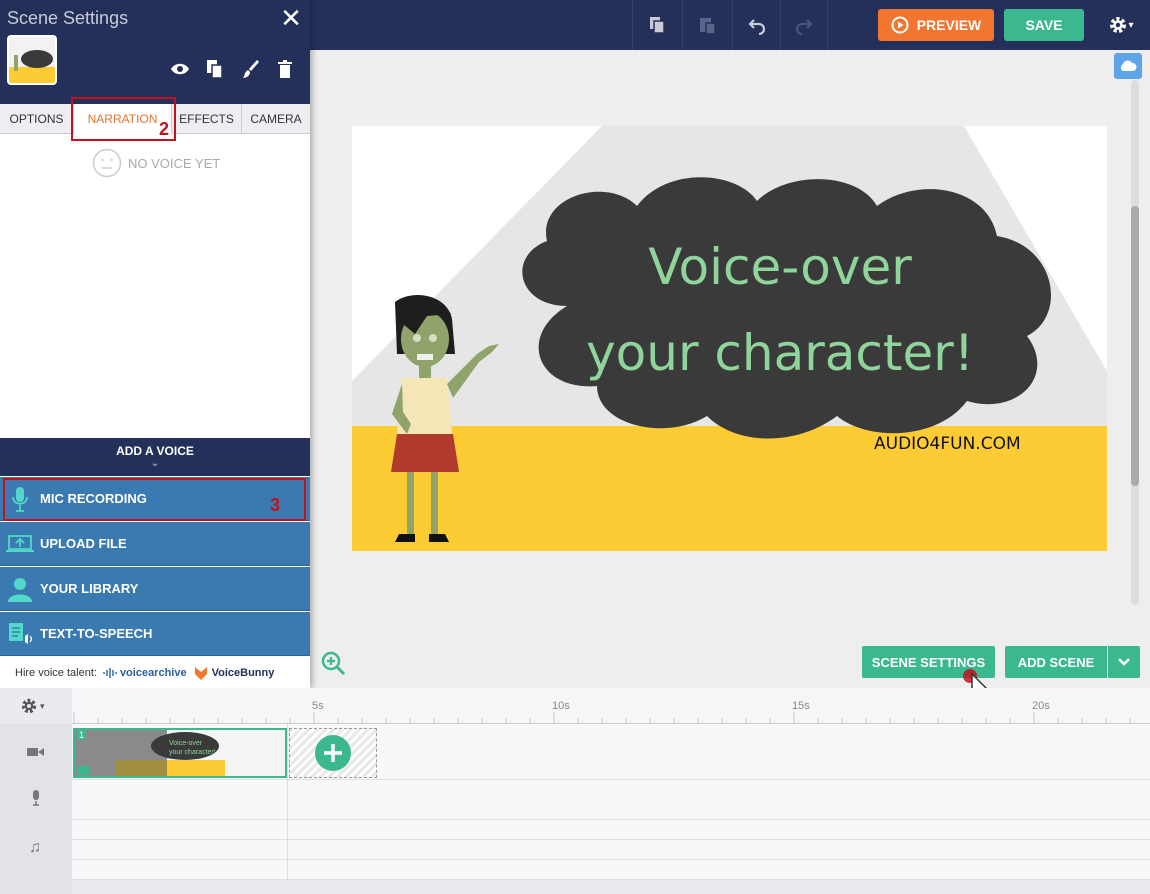 This screenshot has height=894, width=1150. What do you see at coordinates (445, 418) in the screenshot?
I see `zombie-character` at bounding box center [445, 418].